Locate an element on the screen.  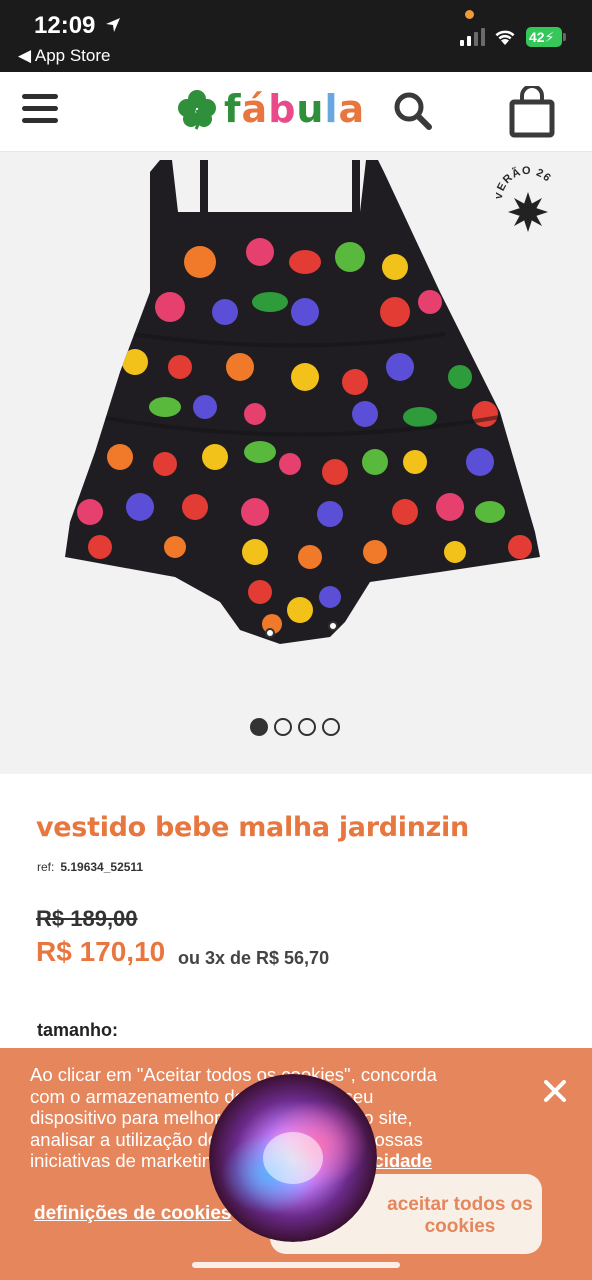
cookie-settings-link: definições de cookies is located at coordinates (132, 1214).